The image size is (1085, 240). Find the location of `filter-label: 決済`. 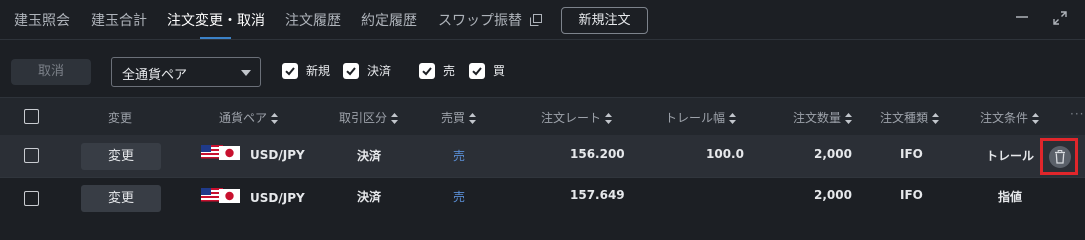

filter-label: 決済 is located at coordinates (379, 71).